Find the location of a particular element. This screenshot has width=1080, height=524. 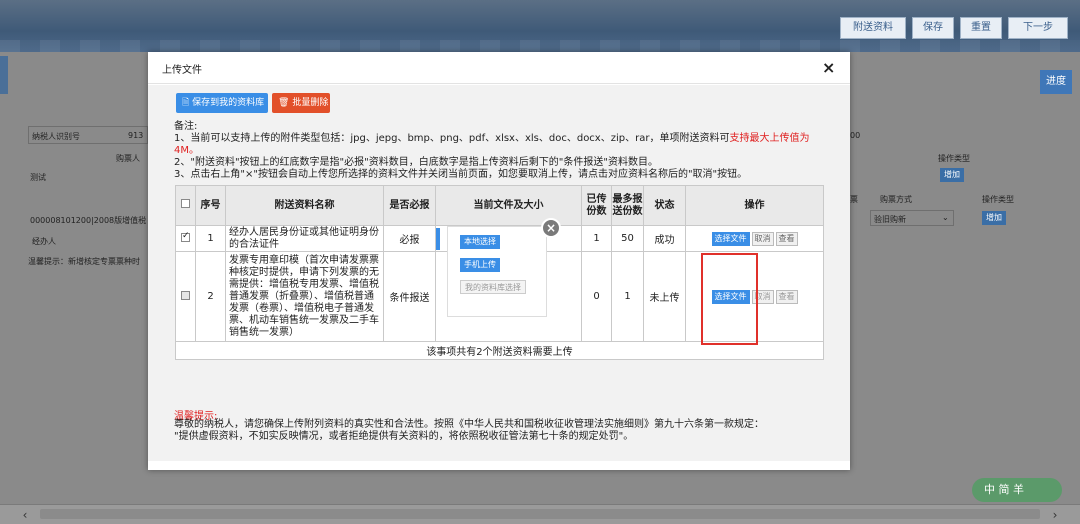

row-max: 50 is located at coordinates (627, 238).